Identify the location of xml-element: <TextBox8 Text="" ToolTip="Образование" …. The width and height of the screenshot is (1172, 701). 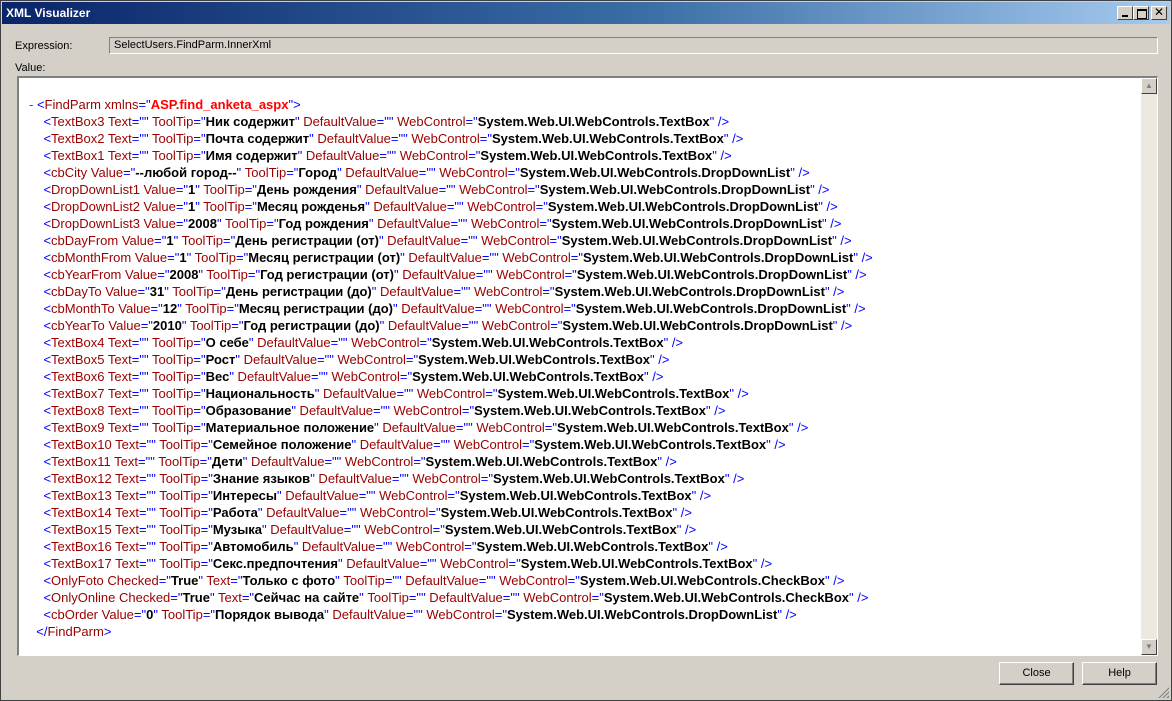
(384, 410).